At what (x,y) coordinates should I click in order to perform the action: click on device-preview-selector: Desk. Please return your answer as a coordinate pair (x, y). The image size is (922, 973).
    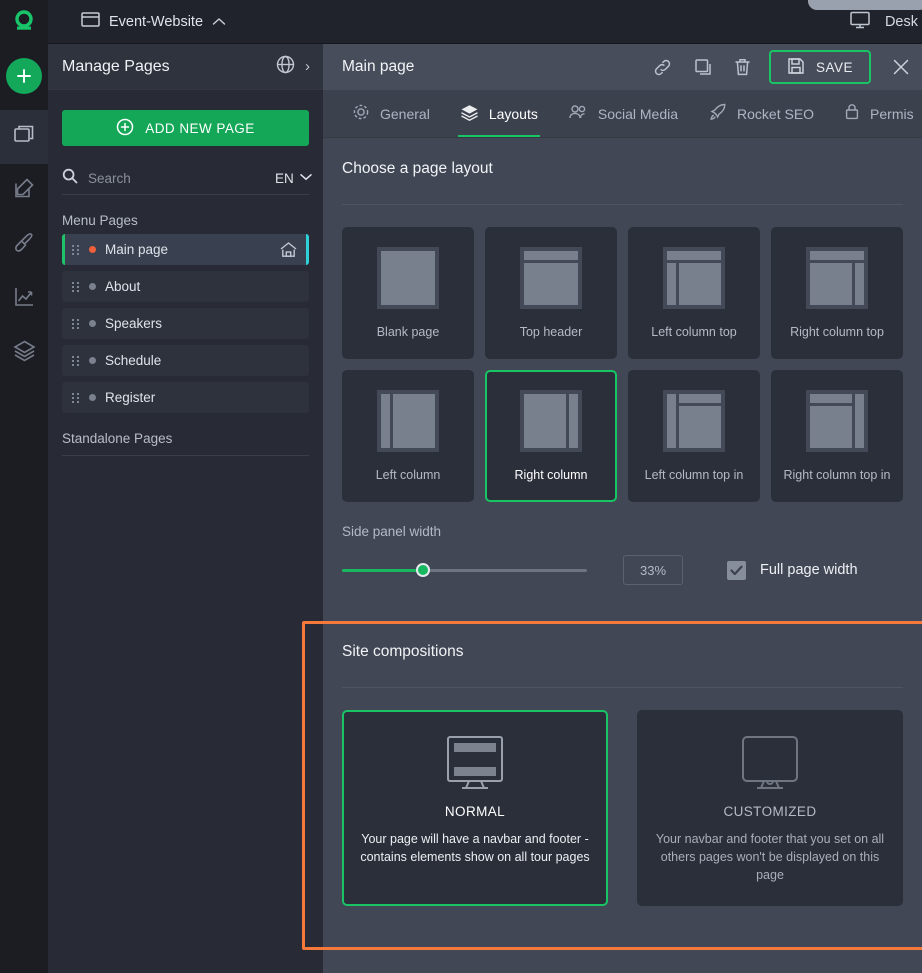
    Looking at the image, I should click on (885, 22).